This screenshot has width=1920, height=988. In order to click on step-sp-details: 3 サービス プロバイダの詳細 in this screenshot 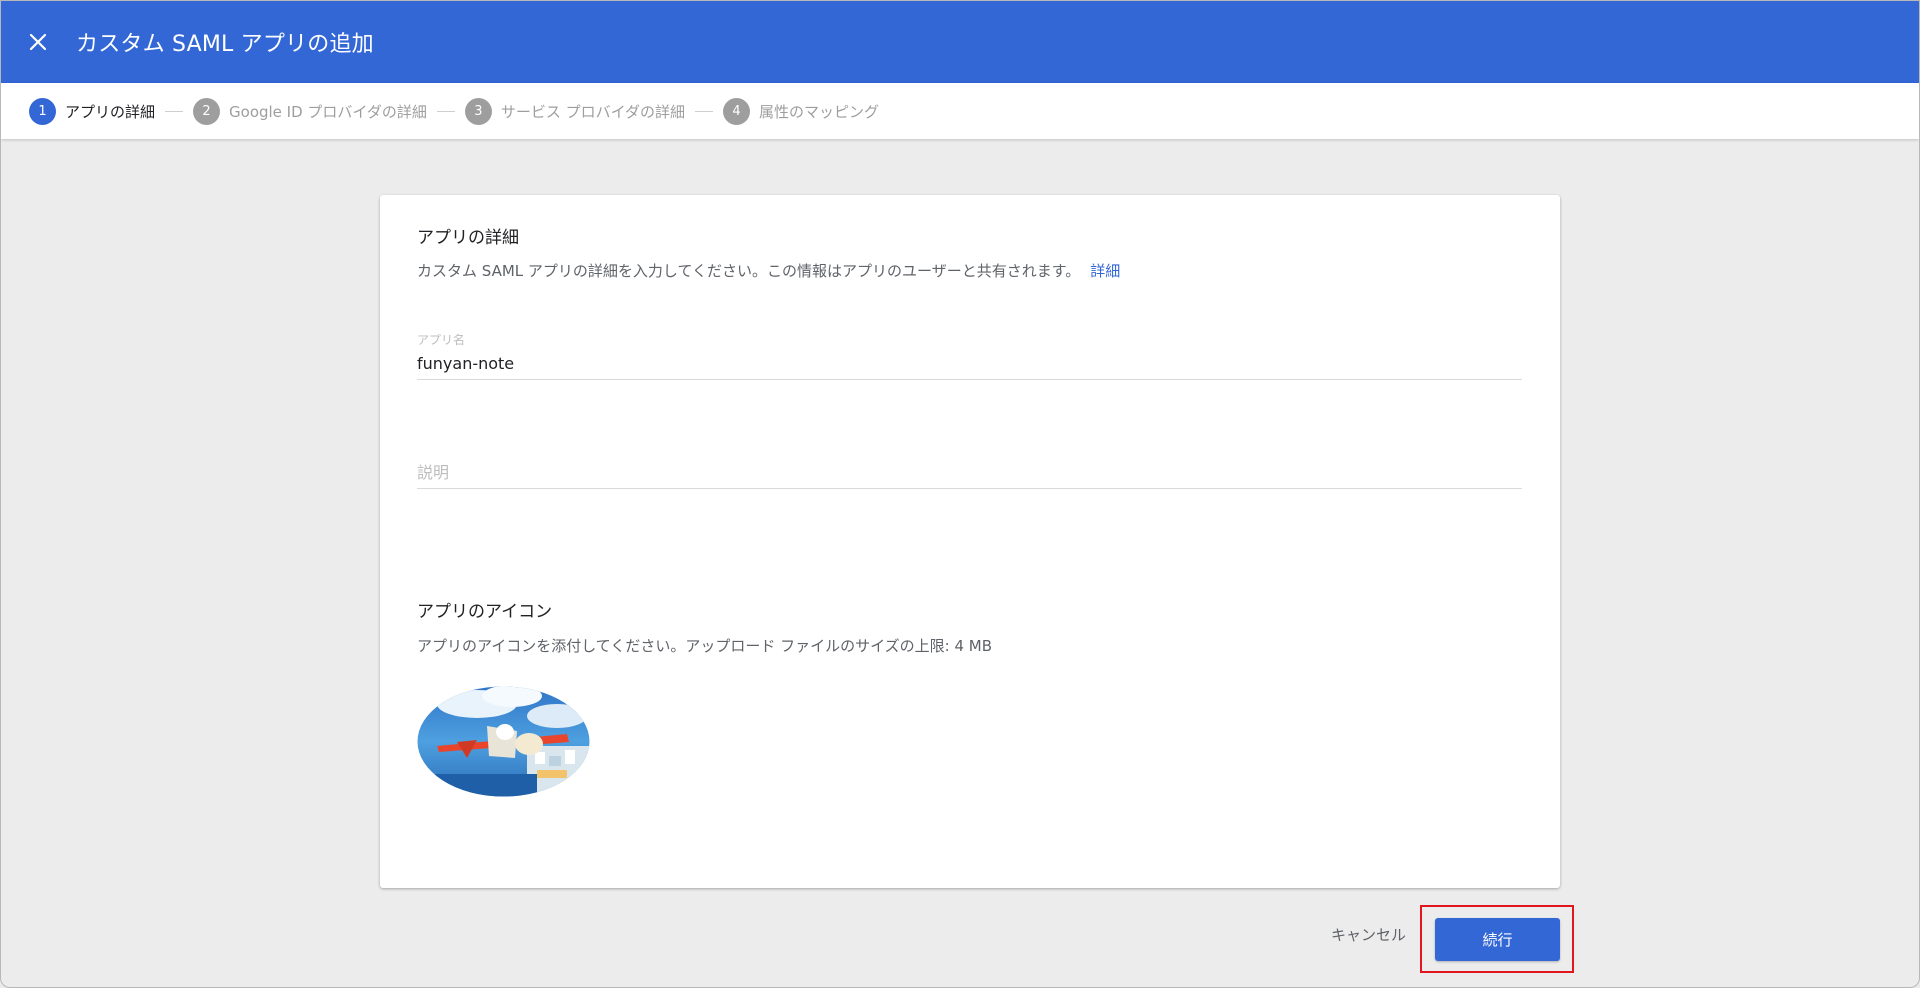, I will do `click(574, 111)`.